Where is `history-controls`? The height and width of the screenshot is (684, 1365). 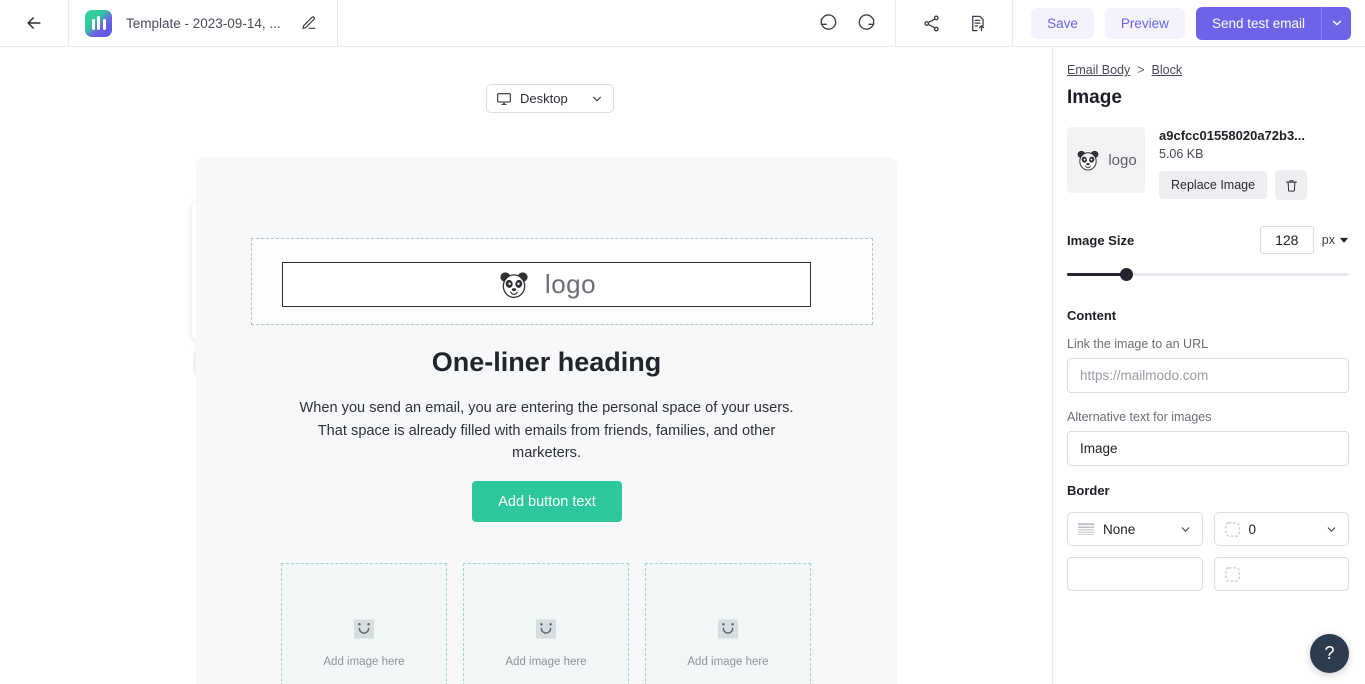 history-controls is located at coordinates (856, 23).